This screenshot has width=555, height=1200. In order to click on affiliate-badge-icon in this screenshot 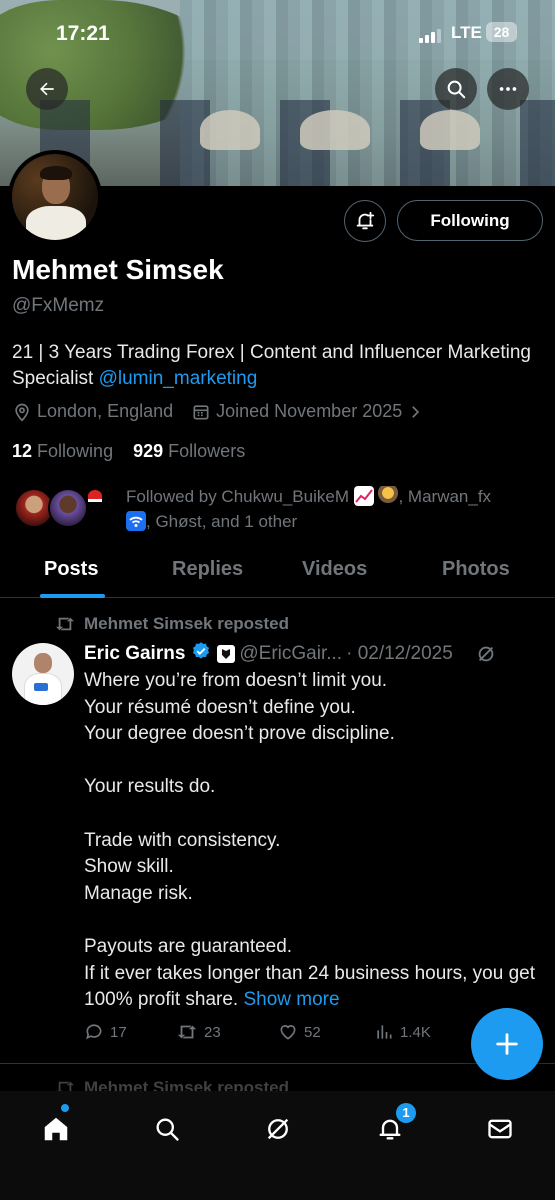, I will do `click(226, 654)`.